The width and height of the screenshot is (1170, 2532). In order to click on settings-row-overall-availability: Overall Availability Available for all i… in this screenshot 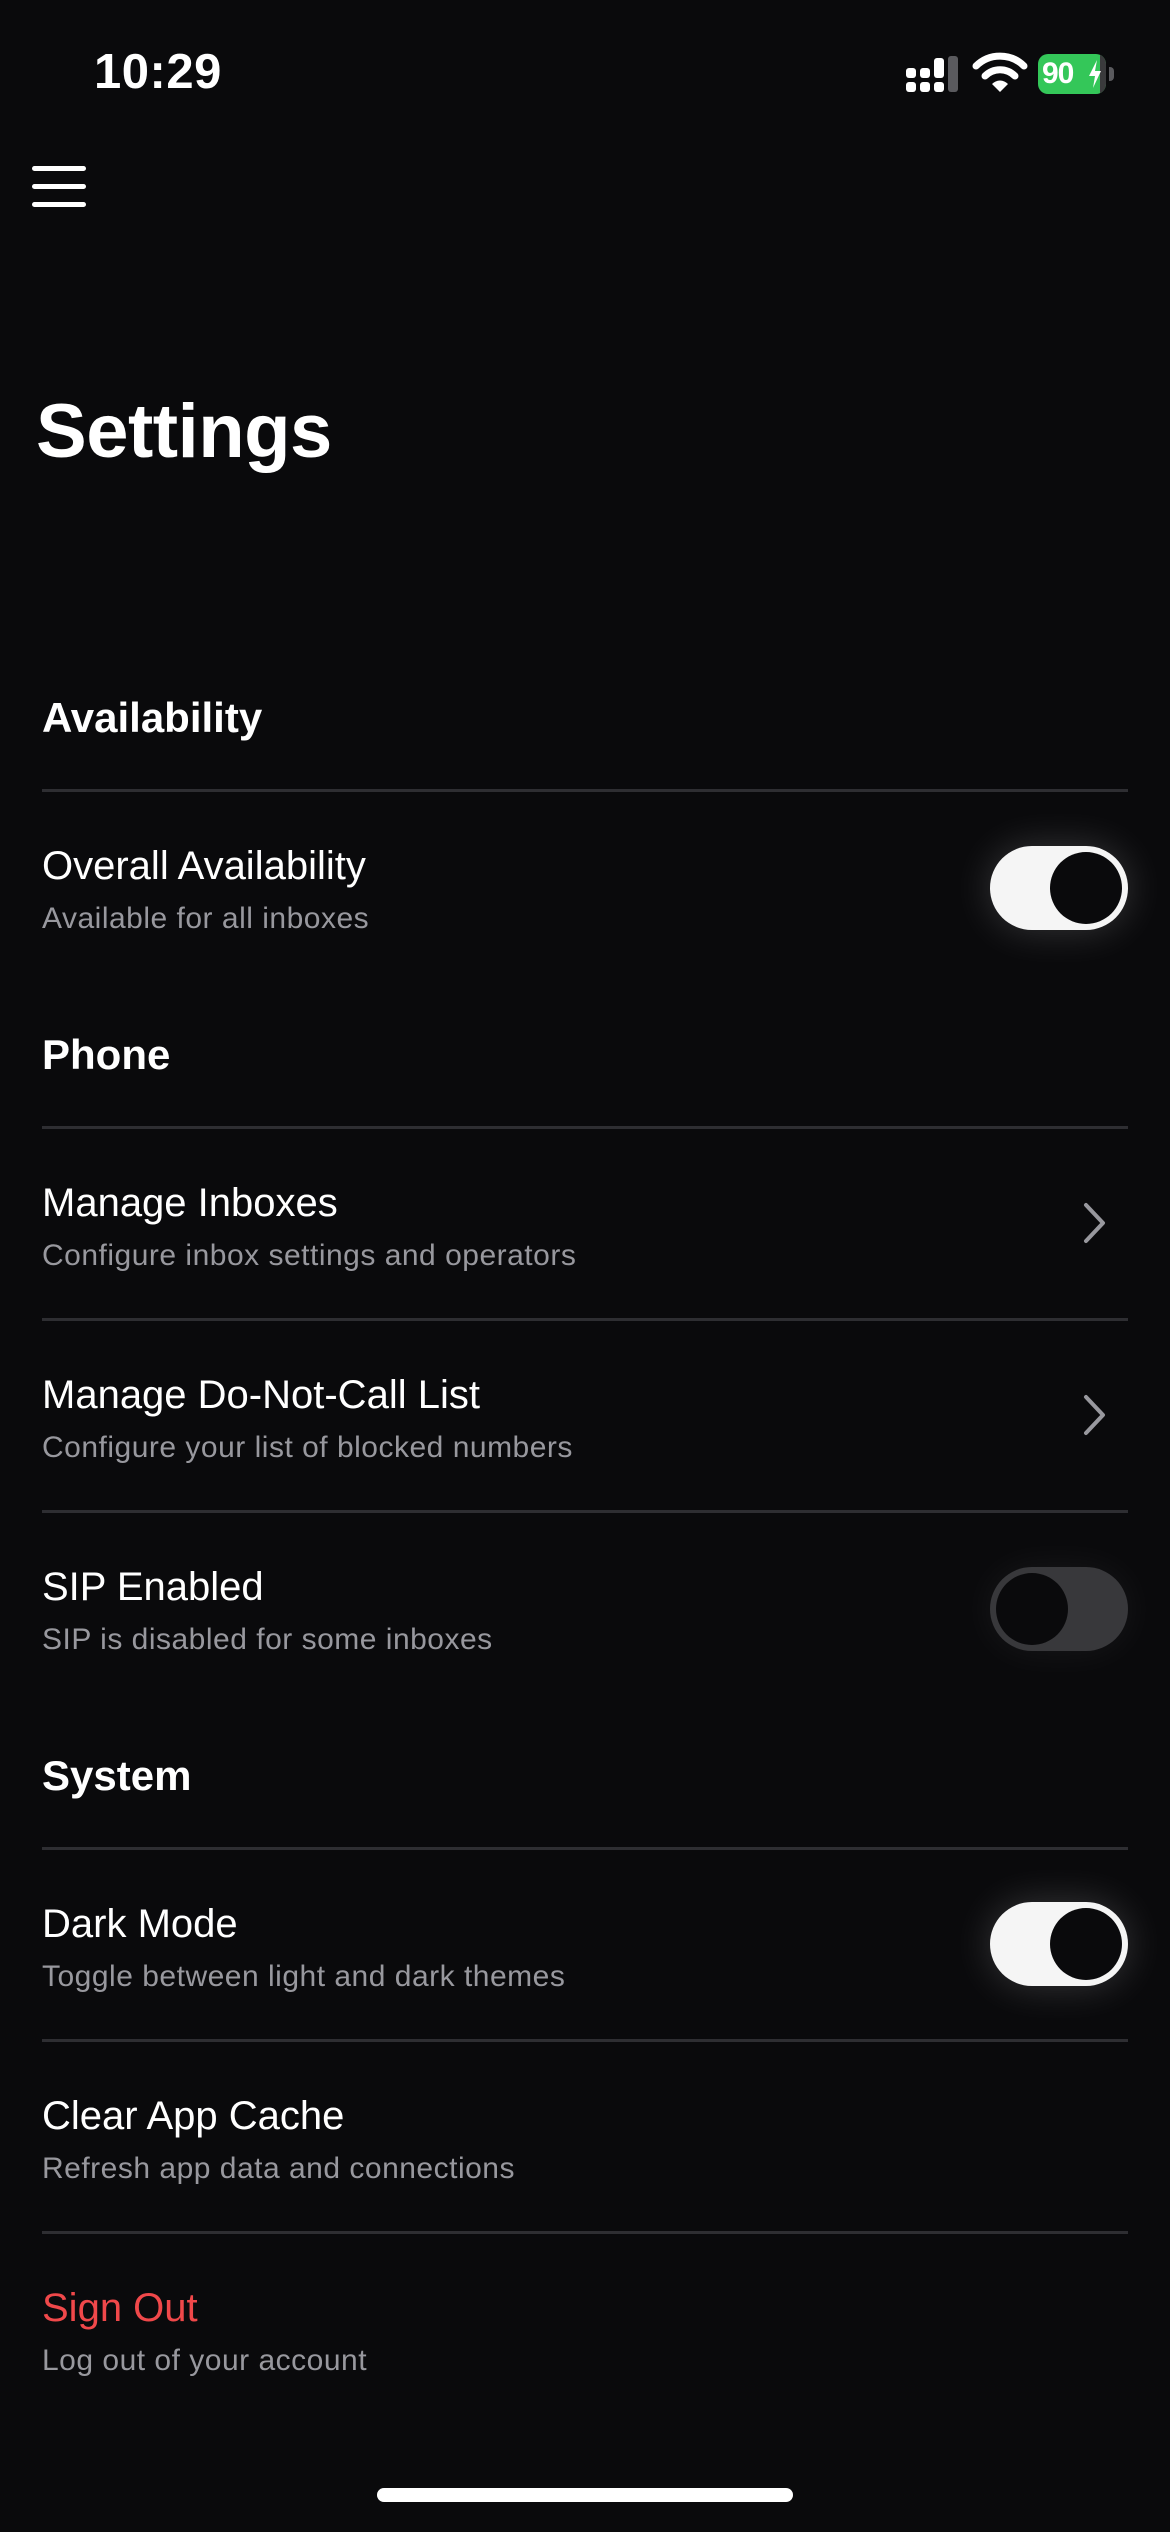, I will do `click(585, 937)`.